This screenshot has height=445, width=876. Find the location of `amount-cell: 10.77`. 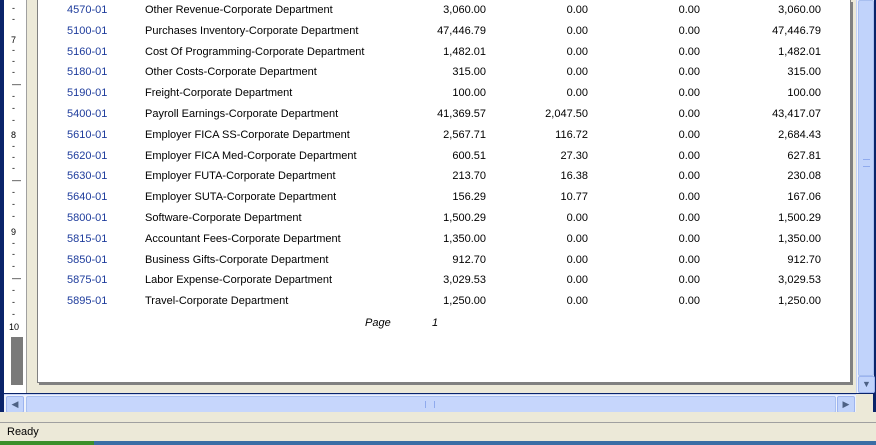

amount-cell: 10.77 is located at coordinates (574, 197).